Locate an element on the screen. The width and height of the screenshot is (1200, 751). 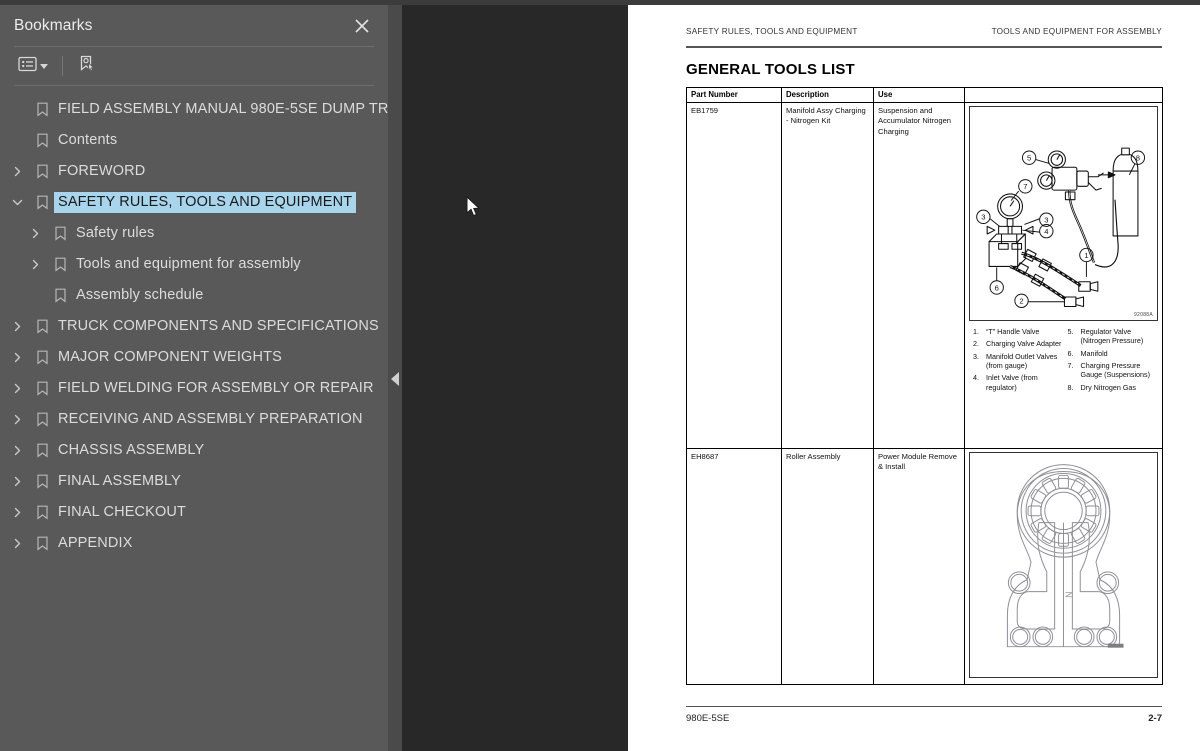
page-title: GENERAL TOOLS LIST is located at coordinates (770, 69).